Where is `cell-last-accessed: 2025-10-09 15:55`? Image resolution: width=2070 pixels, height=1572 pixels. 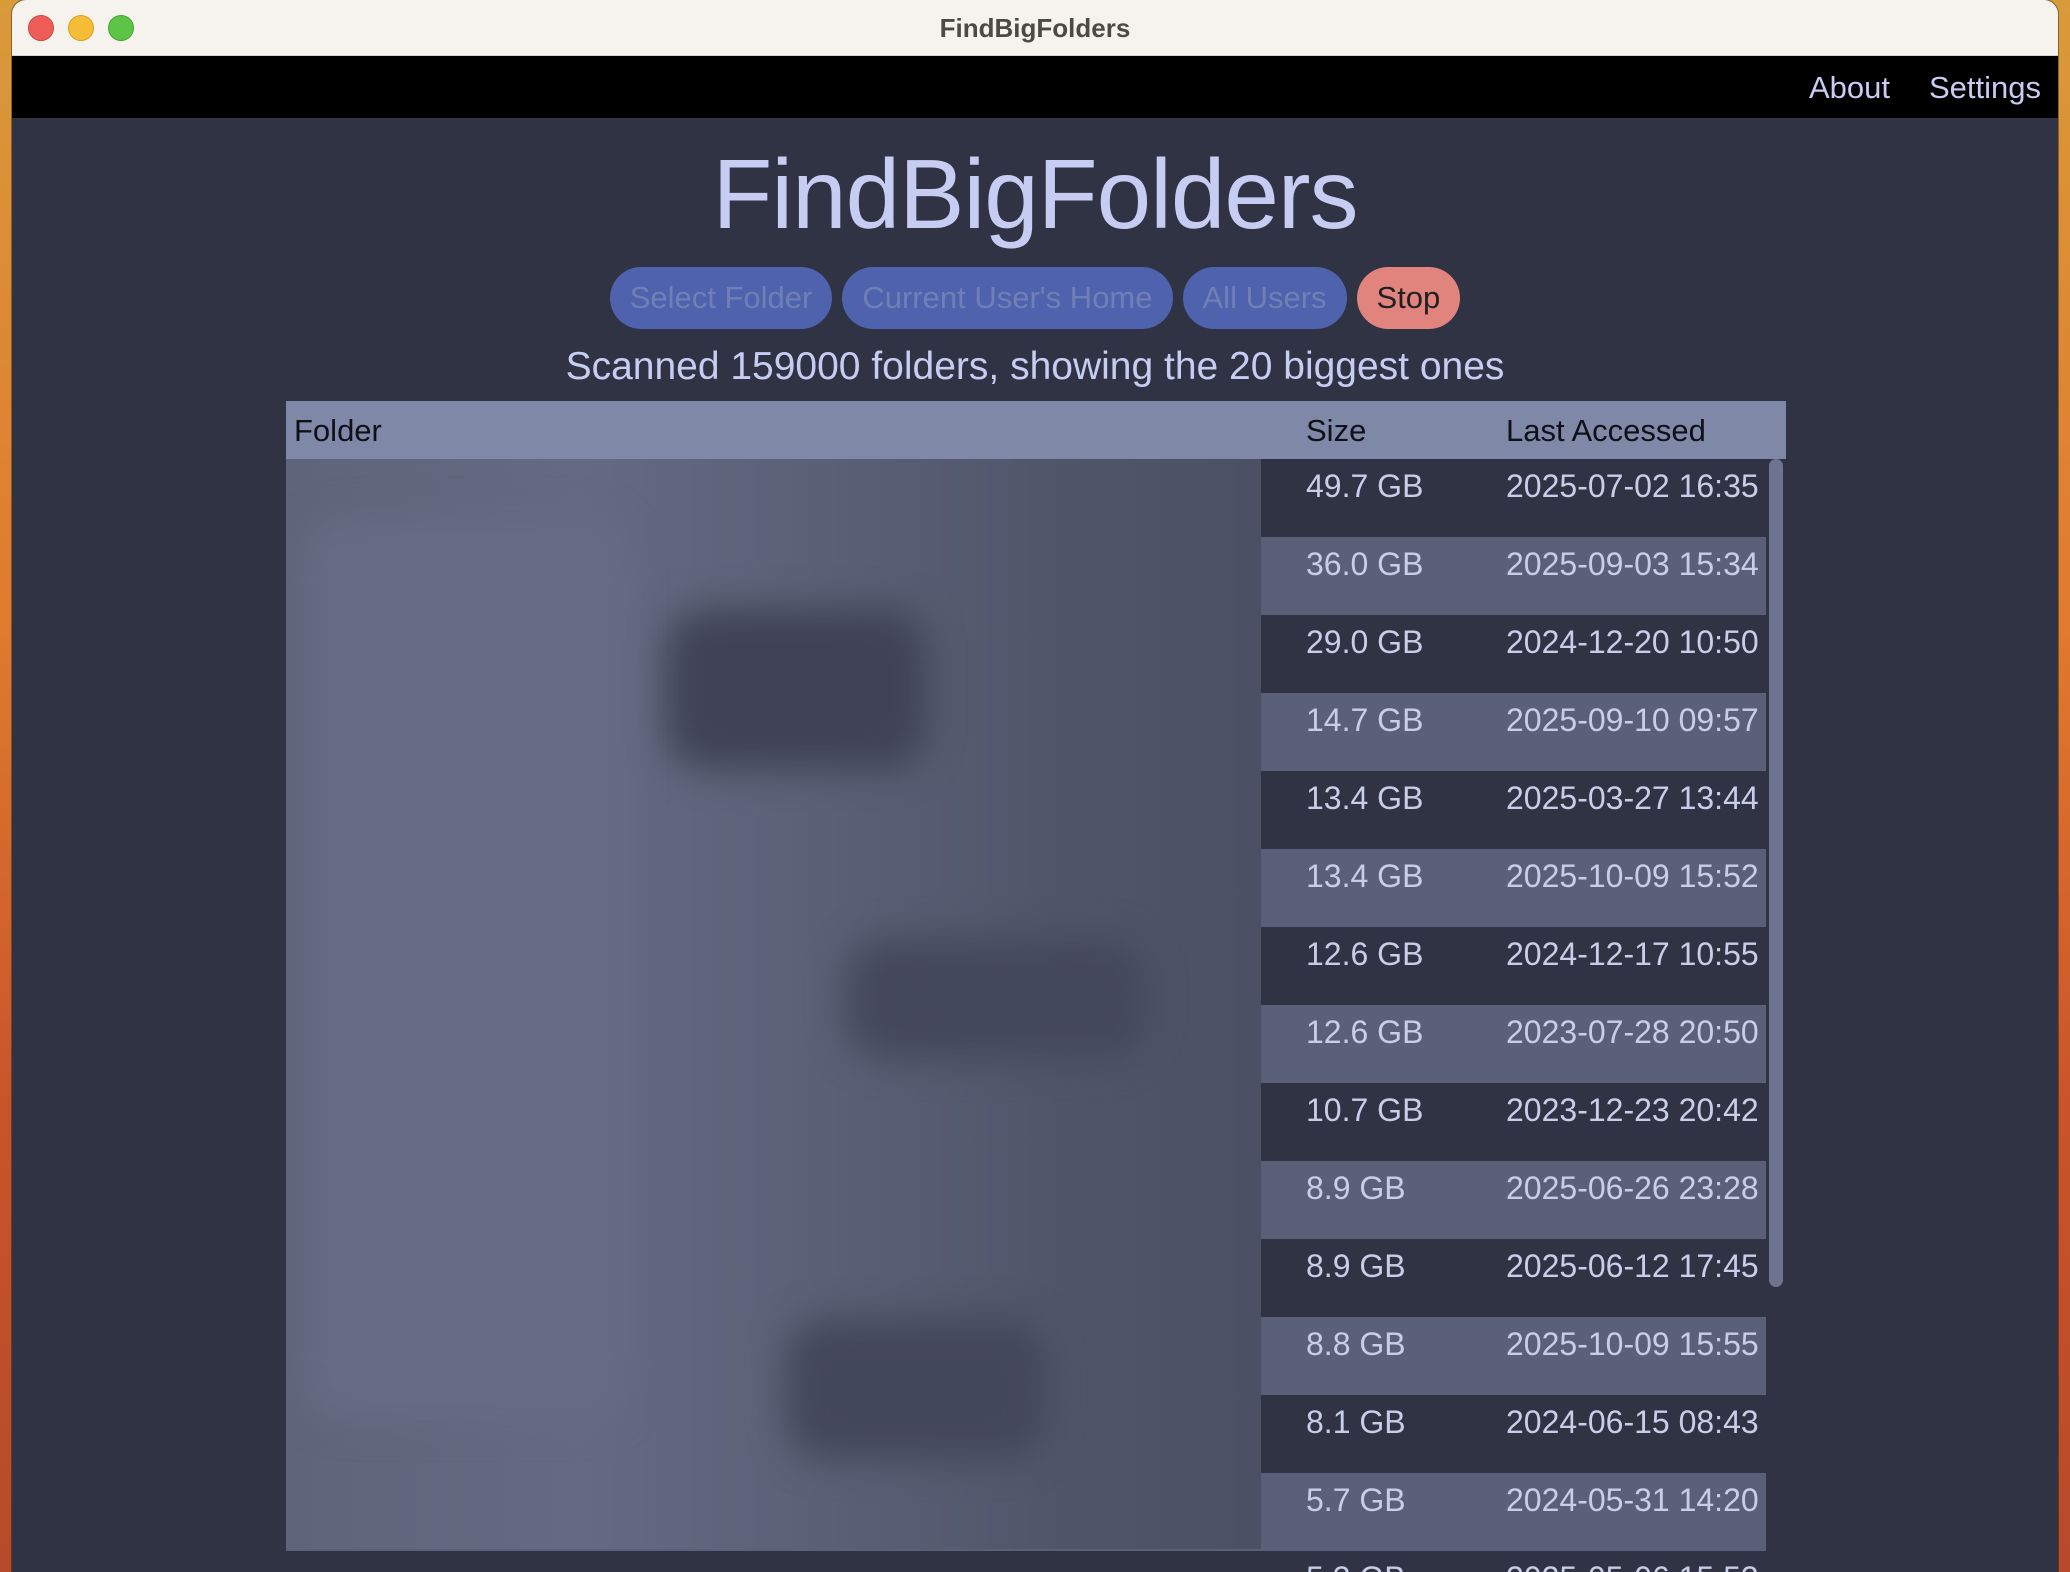
cell-last-accessed: 2025-10-09 15:55 is located at coordinates (1632, 1344).